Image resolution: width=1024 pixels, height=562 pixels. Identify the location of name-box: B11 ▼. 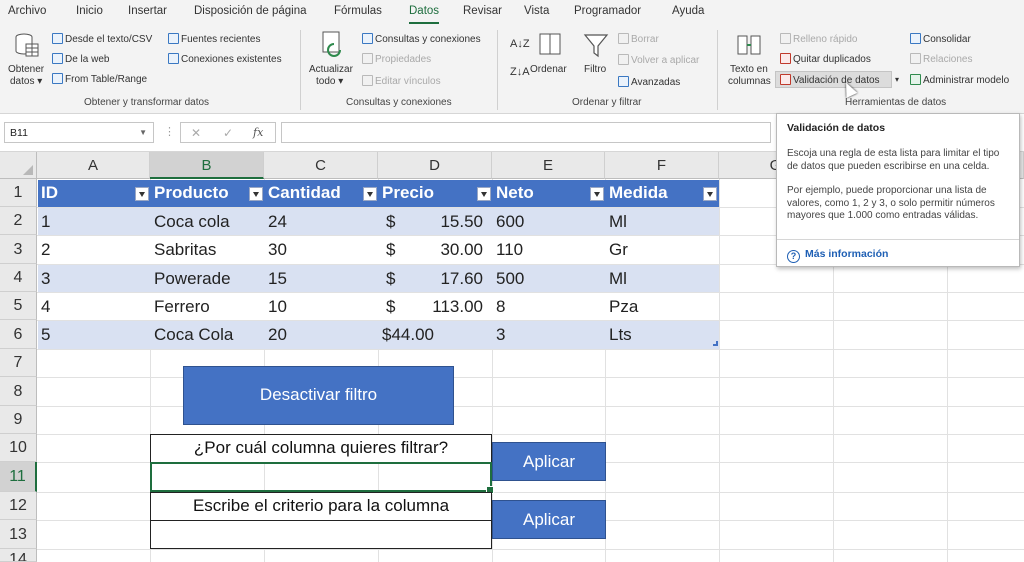
(79, 132).